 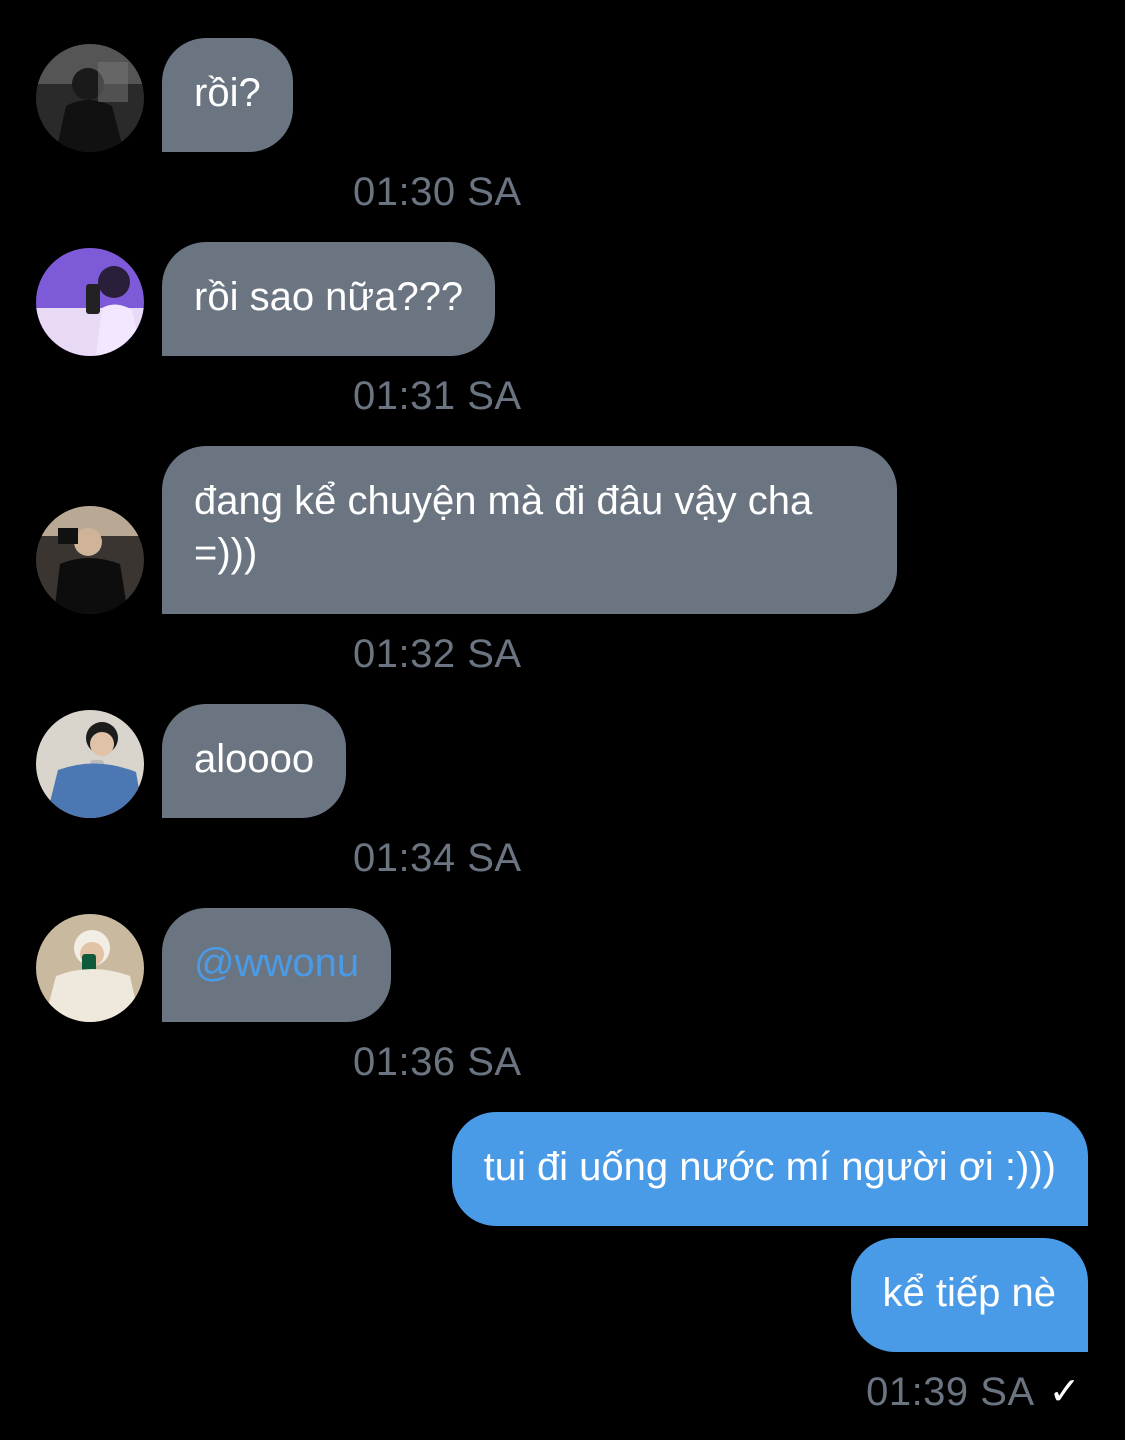 What do you see at coordinates (437, 192) in the screenshot?
I see `message-timestamp: 01:30 SA` at bounding box center [437, 192].